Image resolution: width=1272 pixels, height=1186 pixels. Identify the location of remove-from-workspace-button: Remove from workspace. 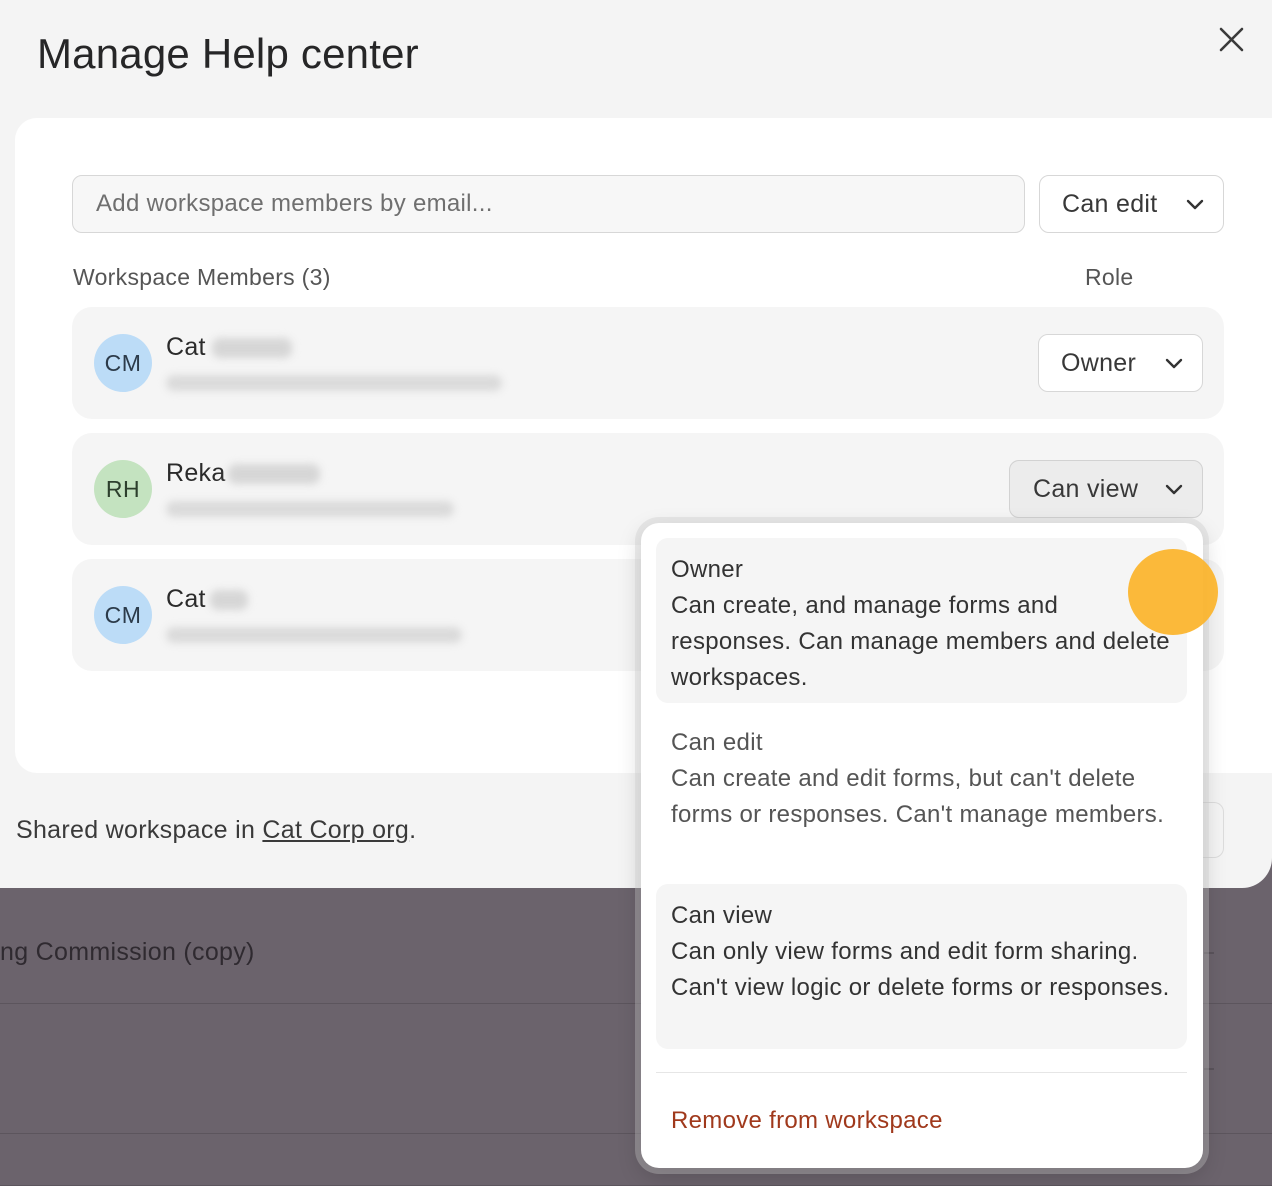
(807, 1121).